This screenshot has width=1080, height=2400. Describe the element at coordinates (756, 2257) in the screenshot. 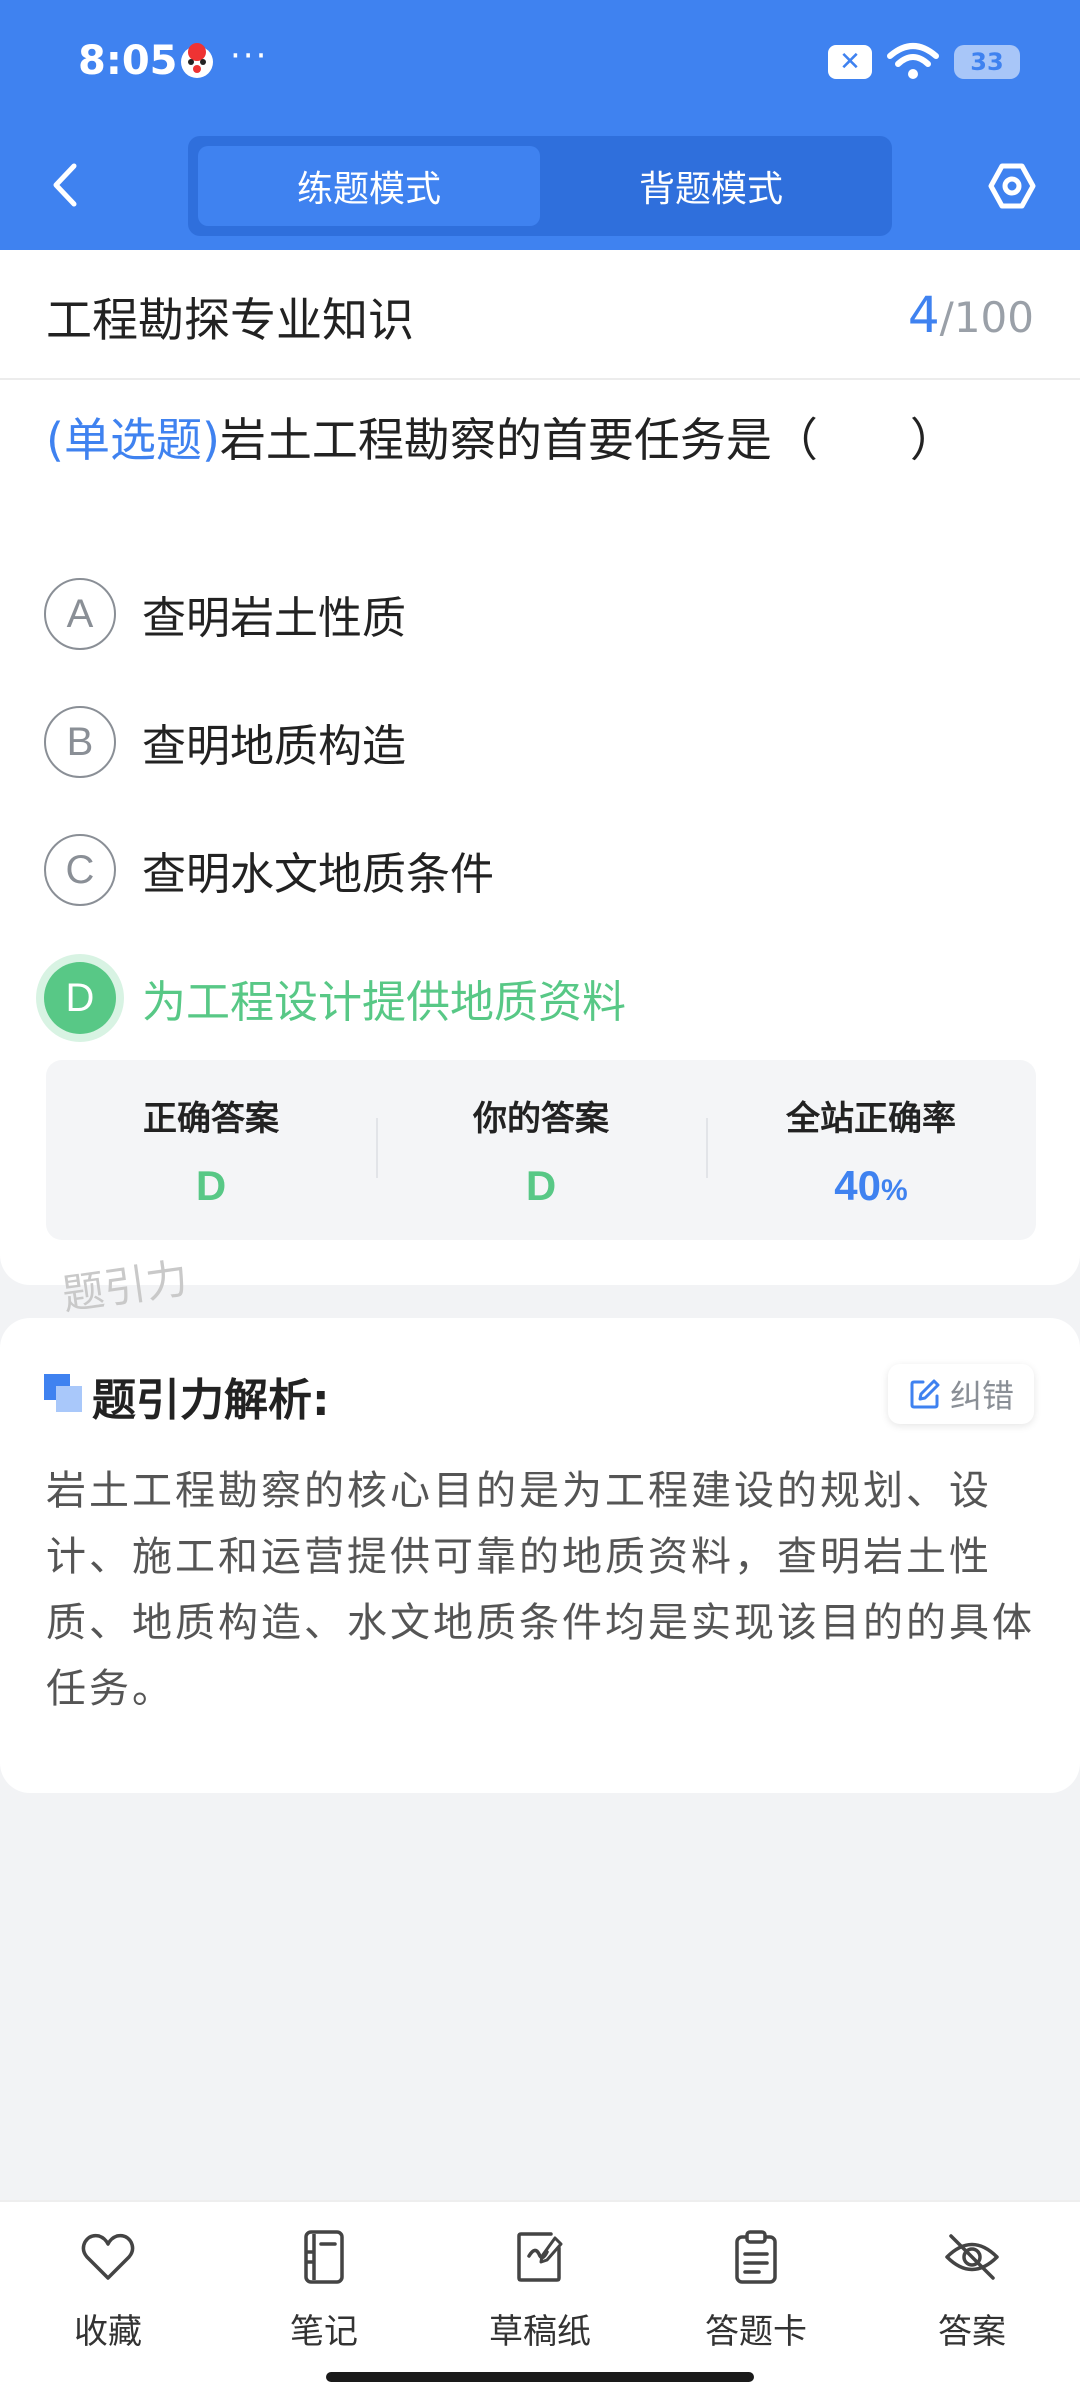

I see `clipboard-icon` at that location.